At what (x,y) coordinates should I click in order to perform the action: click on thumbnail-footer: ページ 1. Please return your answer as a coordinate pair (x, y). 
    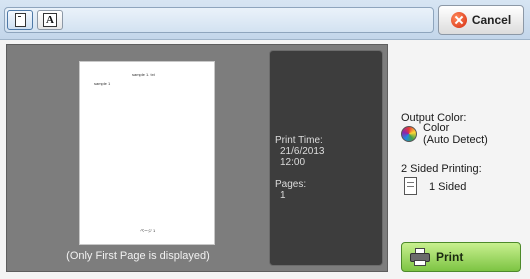
    Looking at the image, I should click on (148, 230).